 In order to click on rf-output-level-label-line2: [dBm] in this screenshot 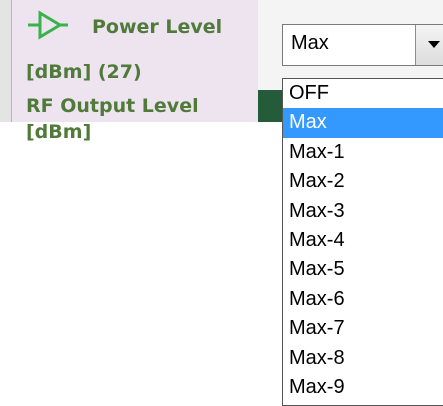, I will do `click(59, 132)`.